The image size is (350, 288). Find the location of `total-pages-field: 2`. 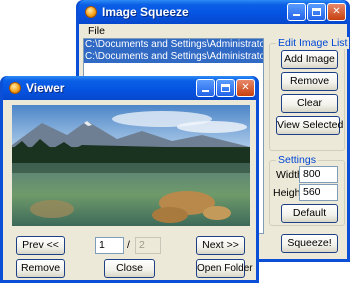

total-pages-field: 2 is located at coordinates (148, 245).